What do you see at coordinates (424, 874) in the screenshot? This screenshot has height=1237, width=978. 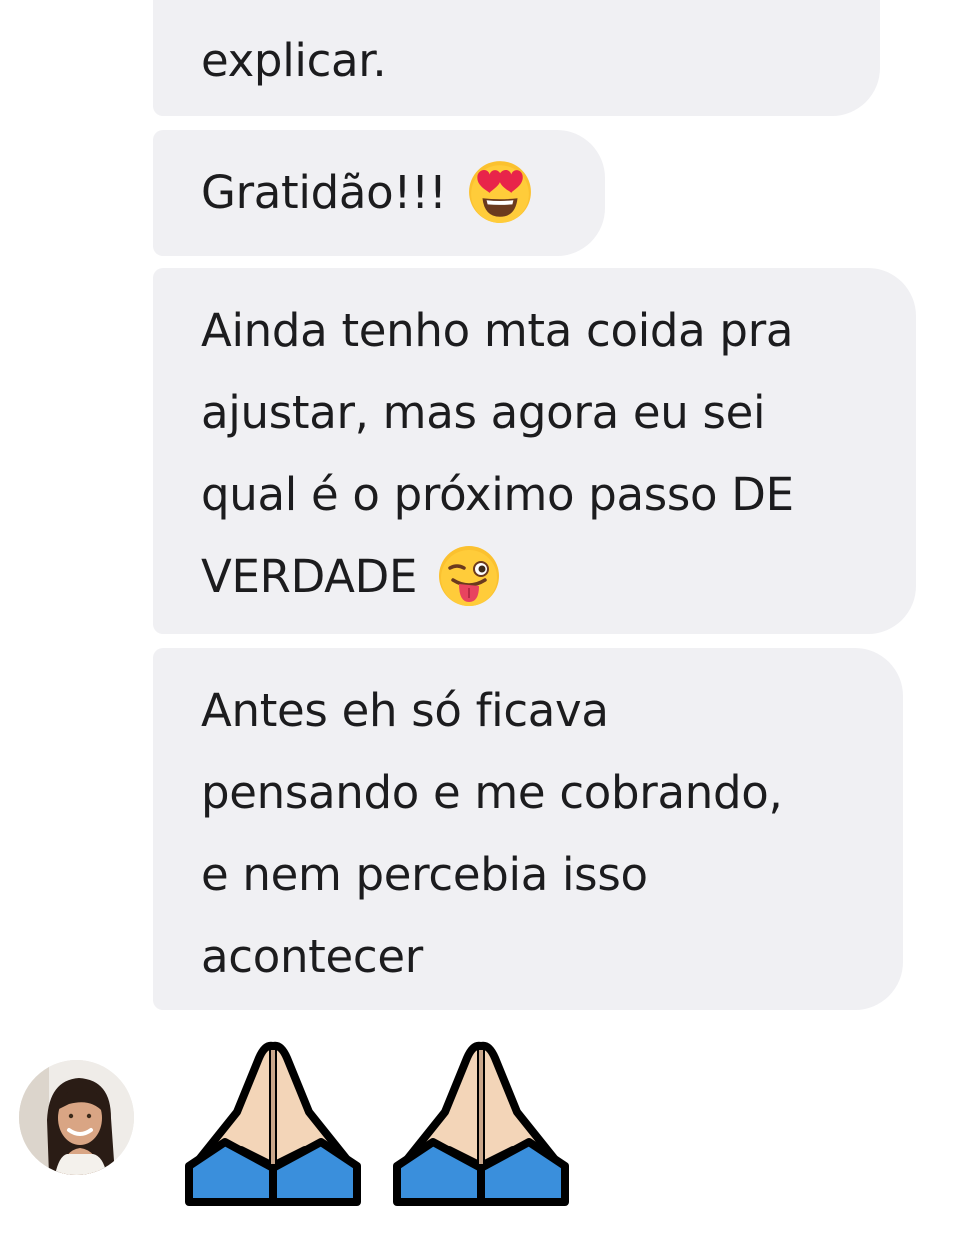 I see `message-text: e nem percebia isso` at bounding box center [424, 874].